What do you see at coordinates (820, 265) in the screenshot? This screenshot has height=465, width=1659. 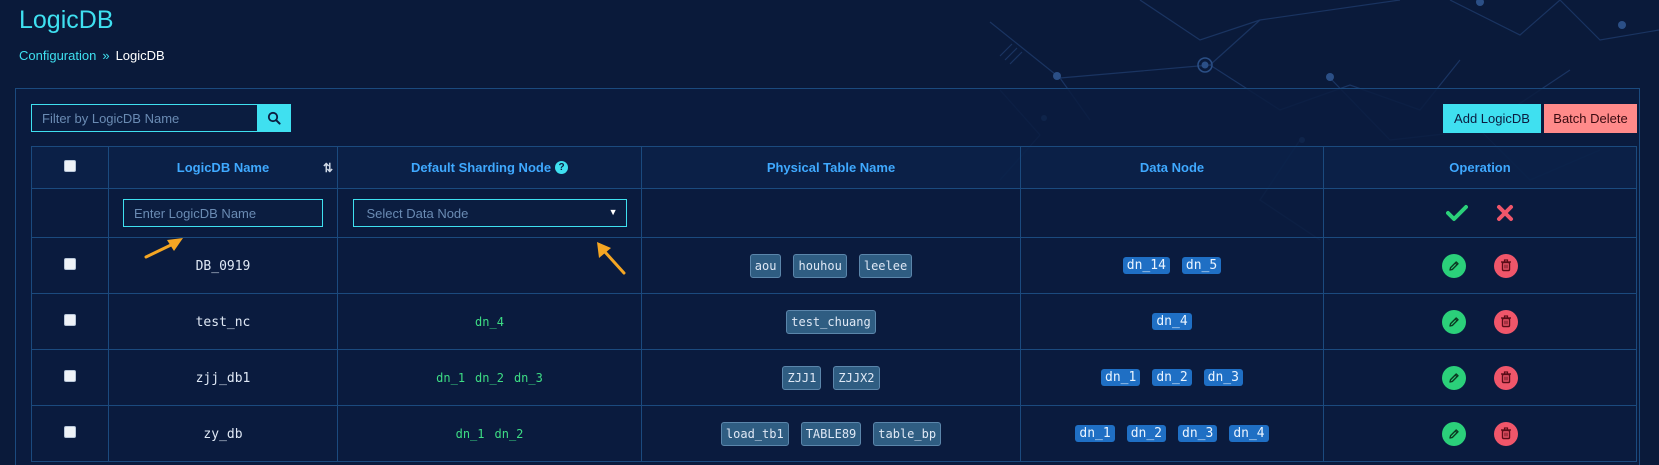 I see `physical-table-tag: houhou` at bounding box center [820, 265].